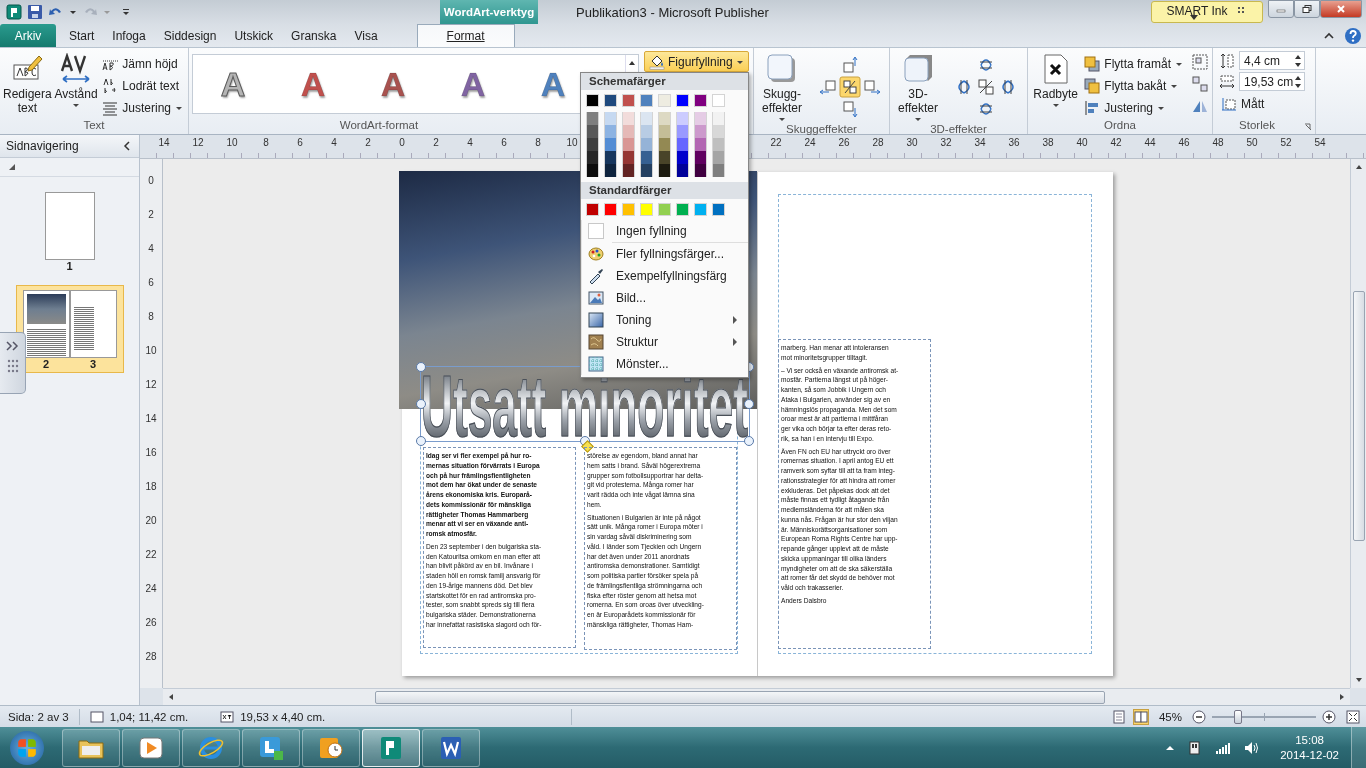 The height and width of the screenshot is (768, 1366). Describe the element at coordinates (1133, 63) in the screenshot. I see `ribbon-button: Flytta framåt` at that location.